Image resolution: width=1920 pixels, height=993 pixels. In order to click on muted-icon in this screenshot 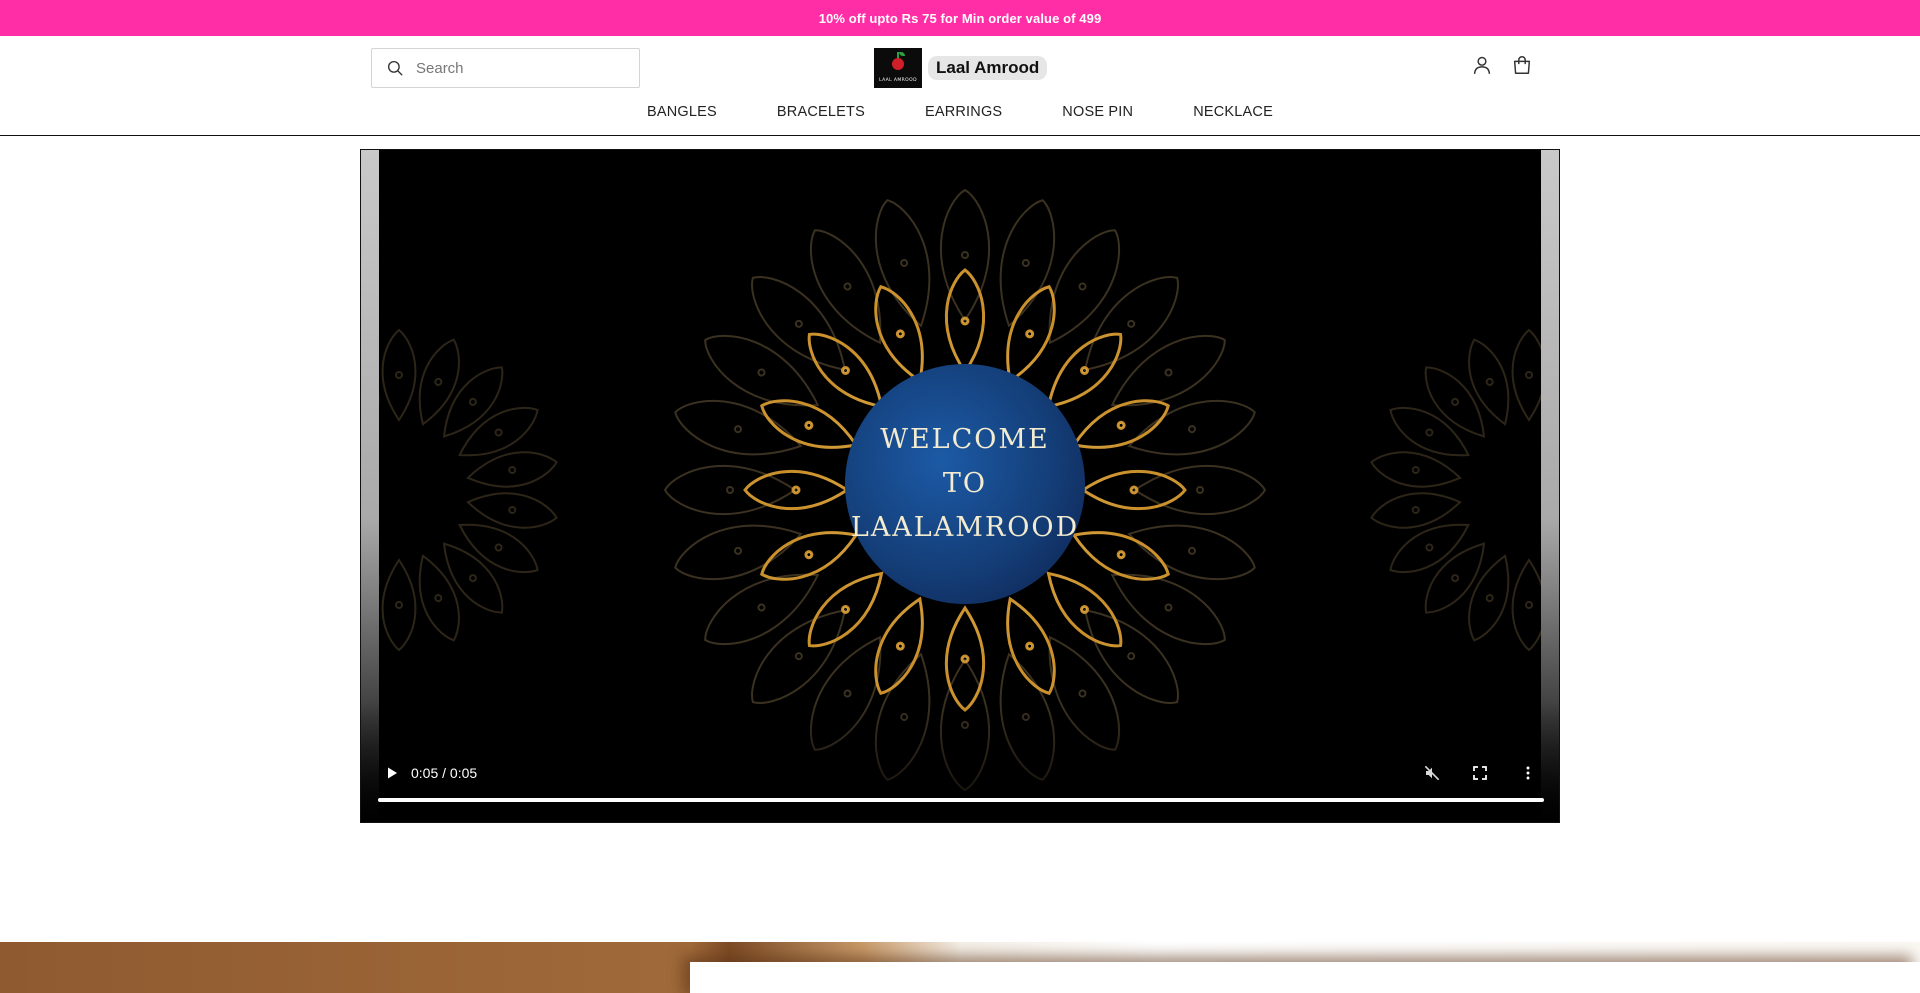, I will do `click(1432, 773)`.